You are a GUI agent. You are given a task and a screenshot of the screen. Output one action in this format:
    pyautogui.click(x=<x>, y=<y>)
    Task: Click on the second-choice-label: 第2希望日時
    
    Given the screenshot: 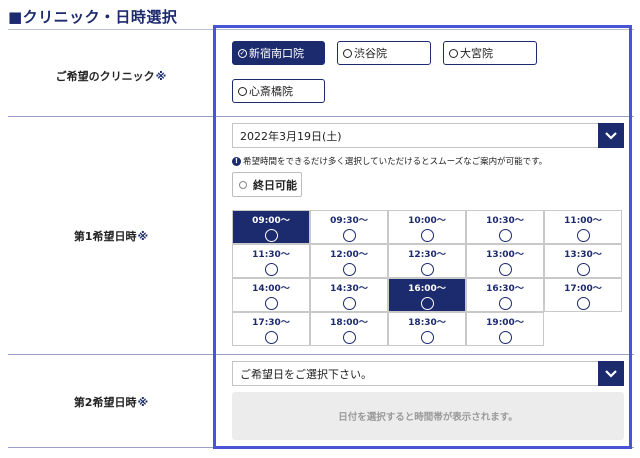 What is the action you would take?
    pyautogui.click(x=105, y=402)
    